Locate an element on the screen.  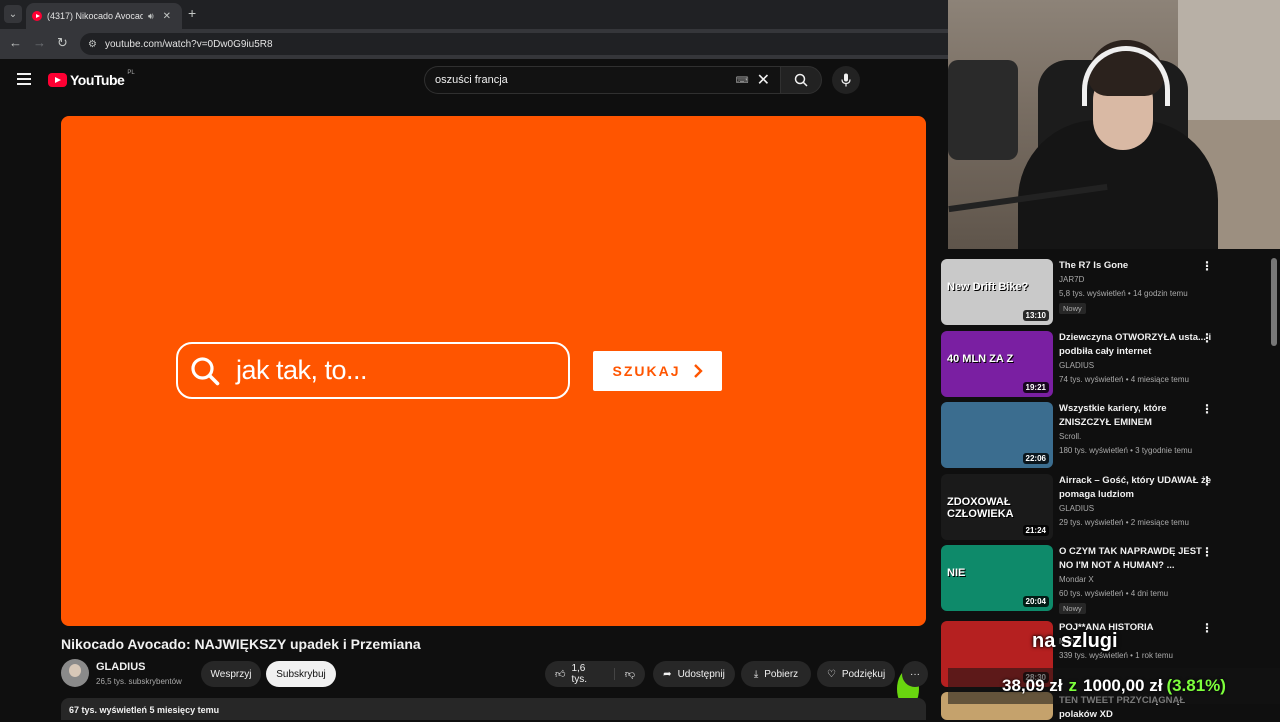
address-url: youtube.com/watch?v=0Dw0G9iu5R8 is located at coordinates (189, 44).